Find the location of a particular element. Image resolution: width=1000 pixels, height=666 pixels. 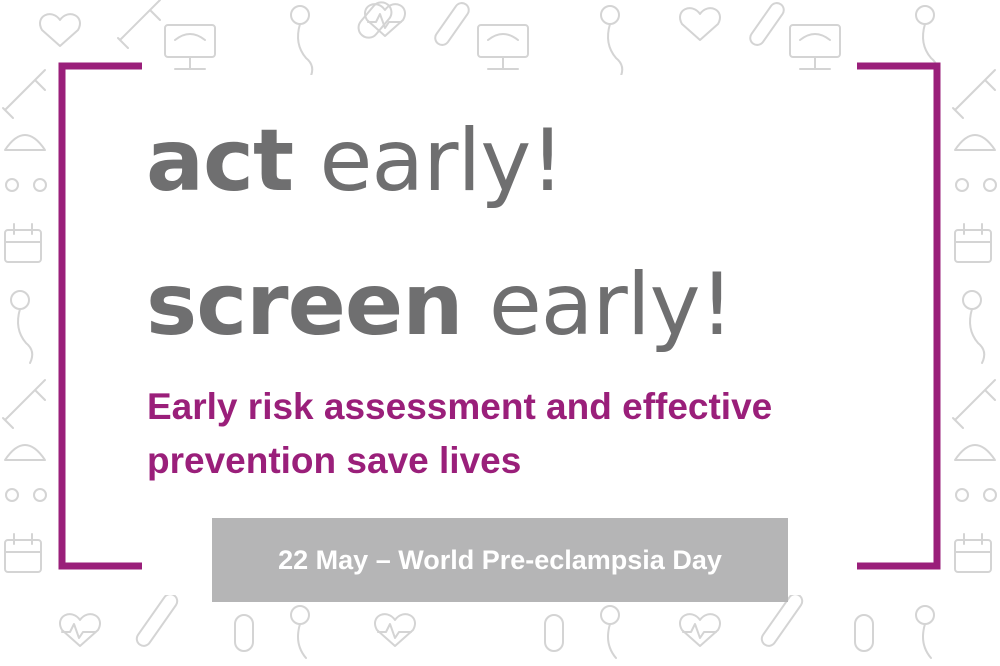

headline-line-2: screen early! is located at coordinates (440, 305).